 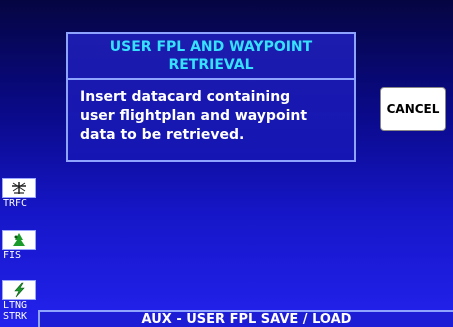 What do you see at coordinates (211, 57) in the screenshot?
I see `dialog-title: USER FPL AND WAYPOINT RETRIEVAL` at bounding box center [211, 57].